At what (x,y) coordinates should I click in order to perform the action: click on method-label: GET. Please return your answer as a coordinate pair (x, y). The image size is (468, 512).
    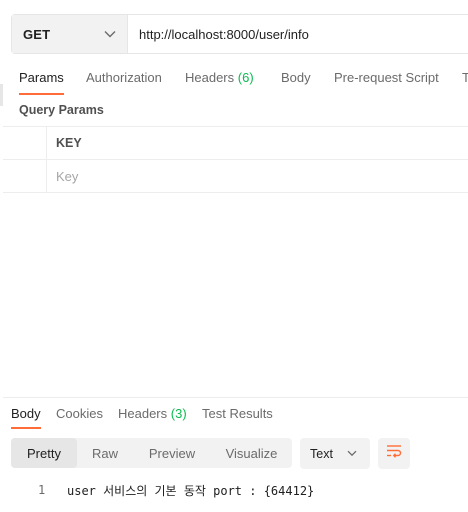
    Looking at the image, I should click on (37, 34).